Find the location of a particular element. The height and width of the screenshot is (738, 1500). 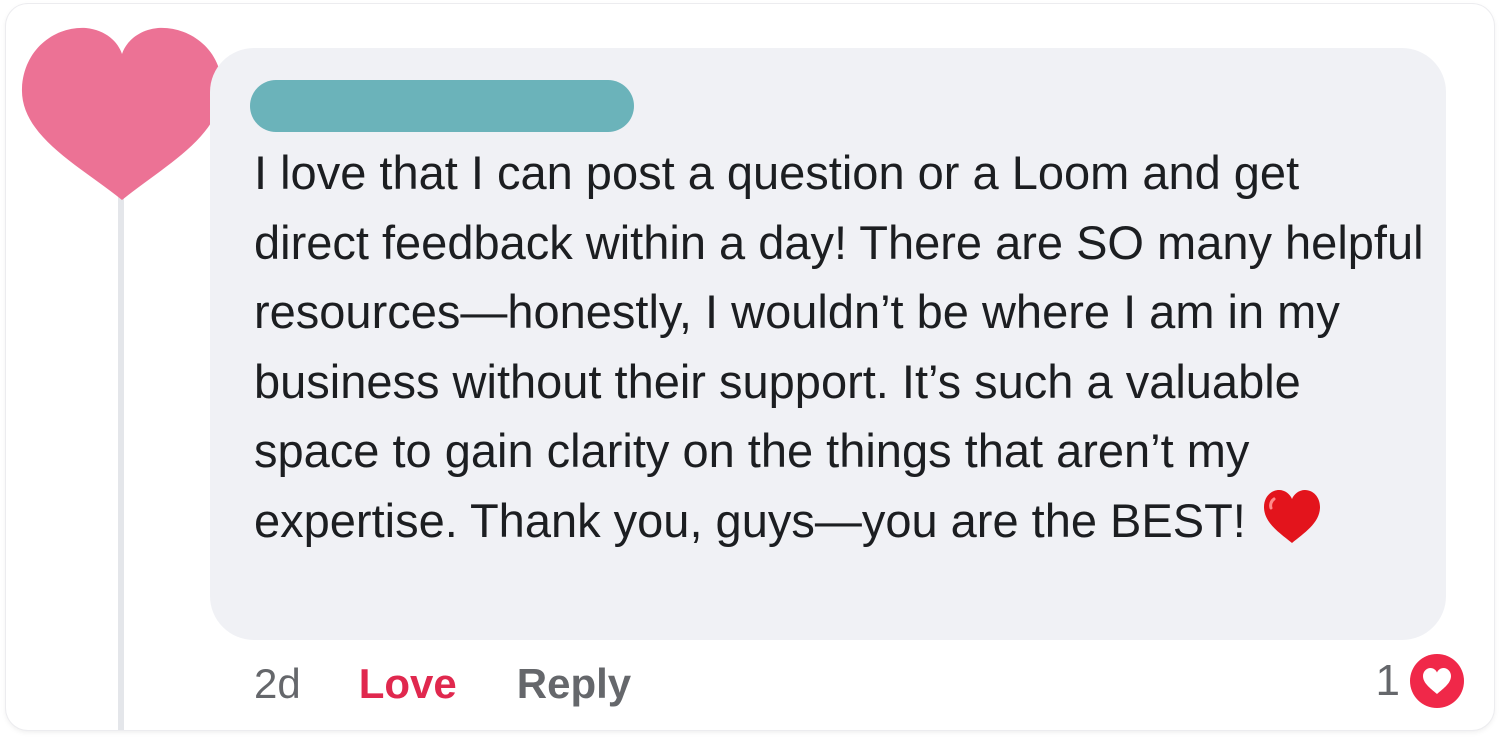

redacted-author-name is located at coordinates (442, 106).